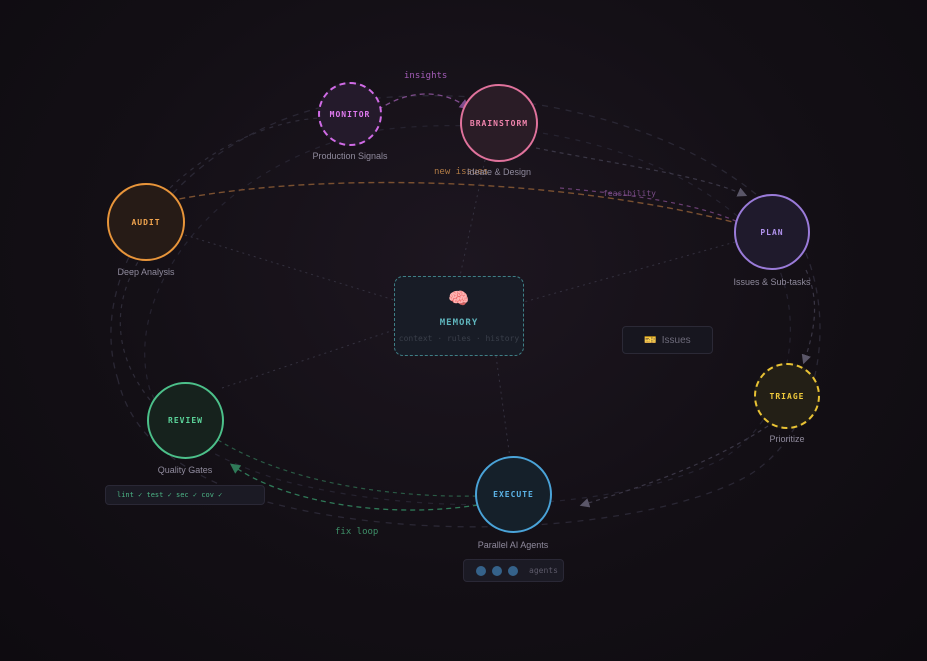 The width and height of the screenshot is (927, 661). I want to click on triage-label: TRIAGE, so click(787, 396).